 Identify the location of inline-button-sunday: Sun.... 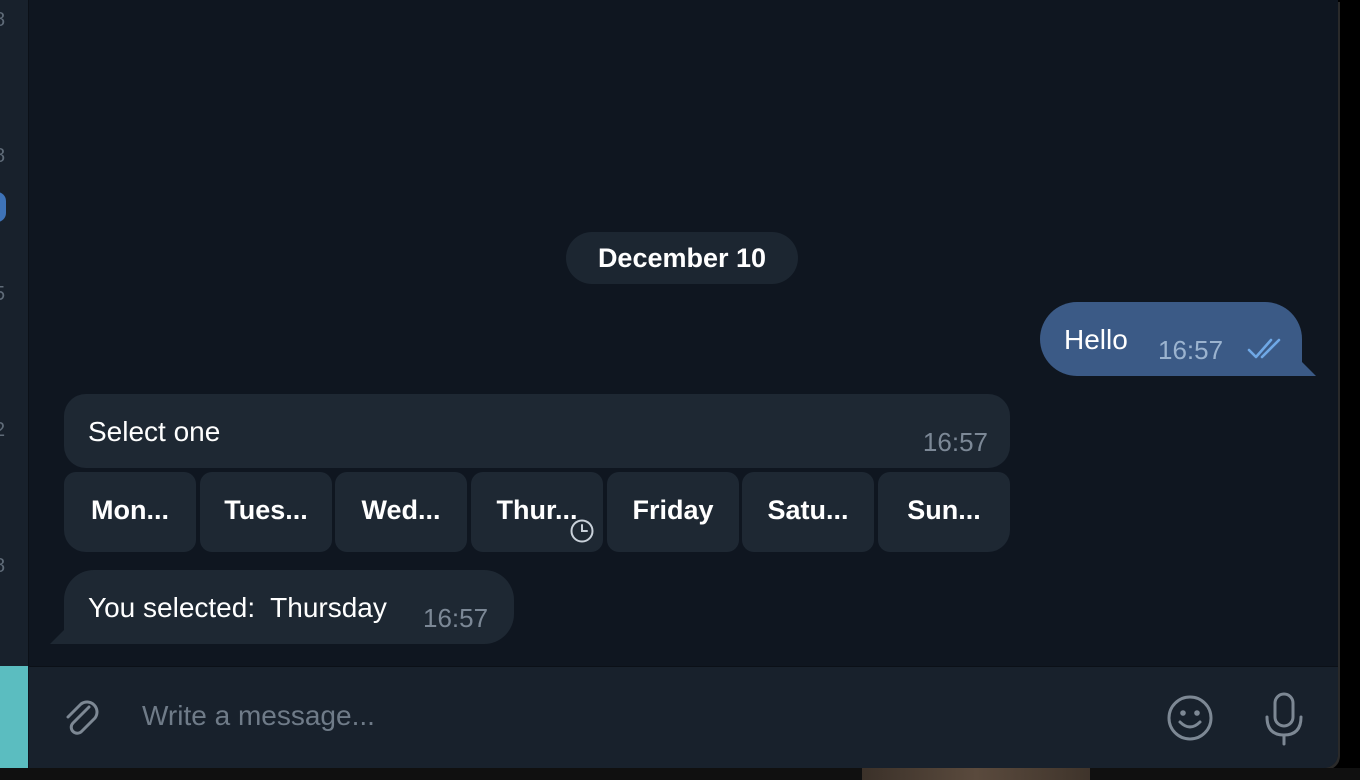
(944, 512).